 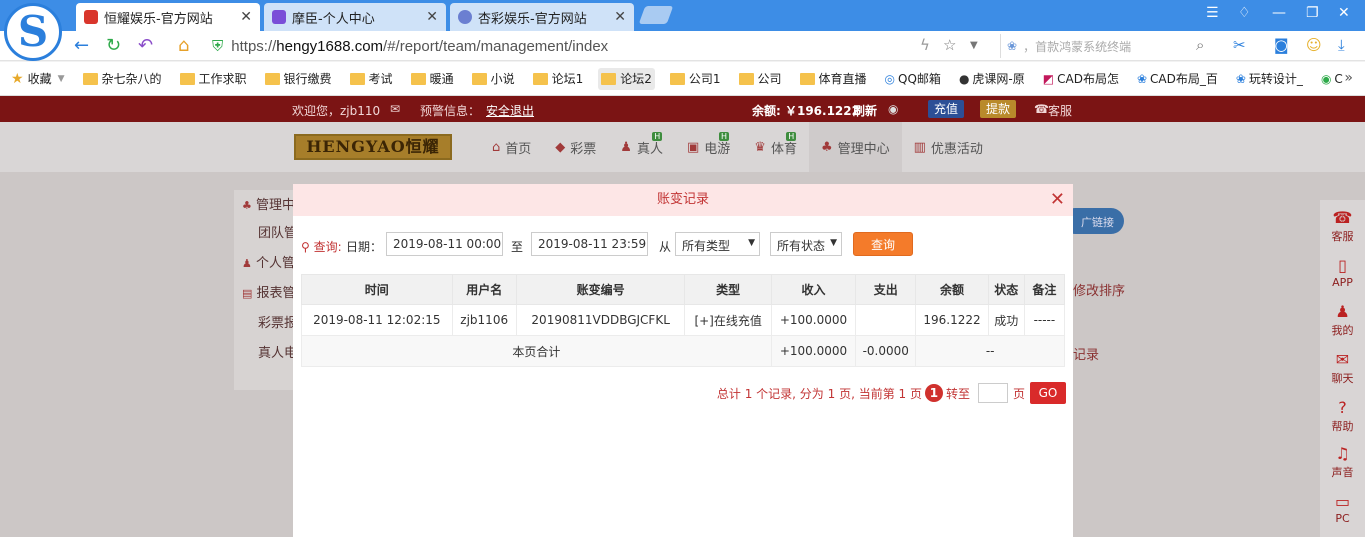 What do you see at coordinates (775, 147) in the screenshot?
I see `nav-sports: ♛ 体育 H` at bounding box center [775, 147].